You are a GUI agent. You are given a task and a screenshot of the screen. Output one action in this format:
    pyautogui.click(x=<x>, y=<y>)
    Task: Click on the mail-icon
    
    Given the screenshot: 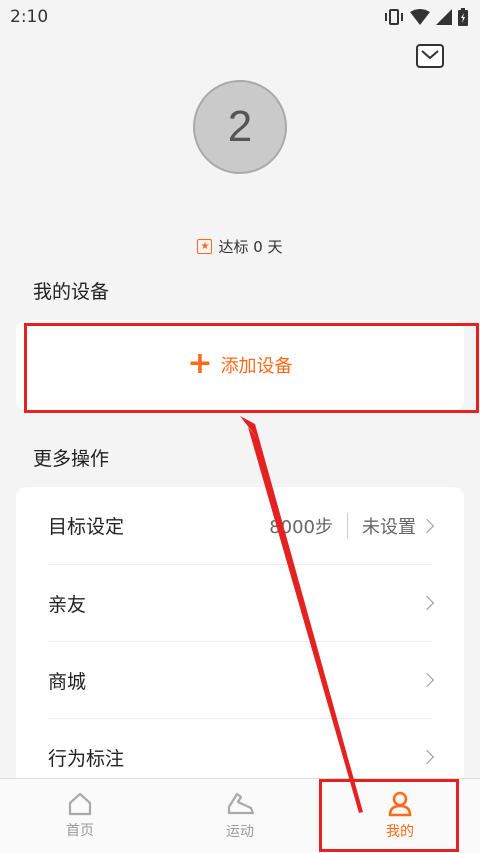 What is the action you would take?
    pyautogui.click(x=430, y=55)
    